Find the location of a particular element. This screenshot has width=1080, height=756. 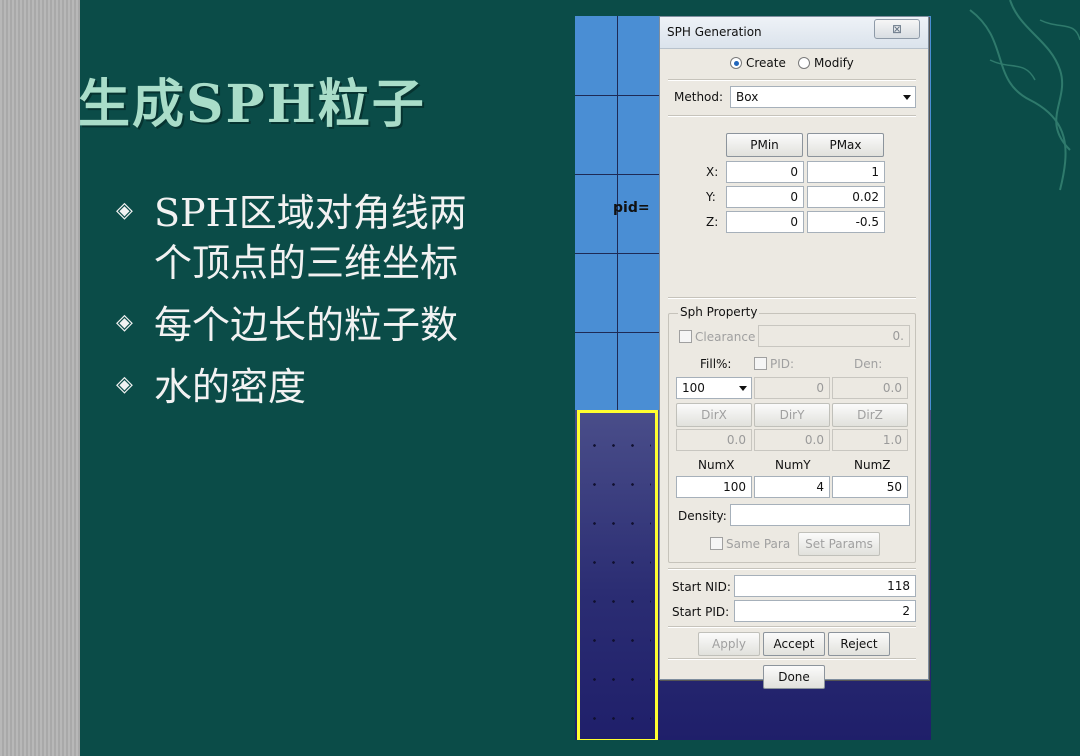

create-label: Create is located at coordinates (766, 63).